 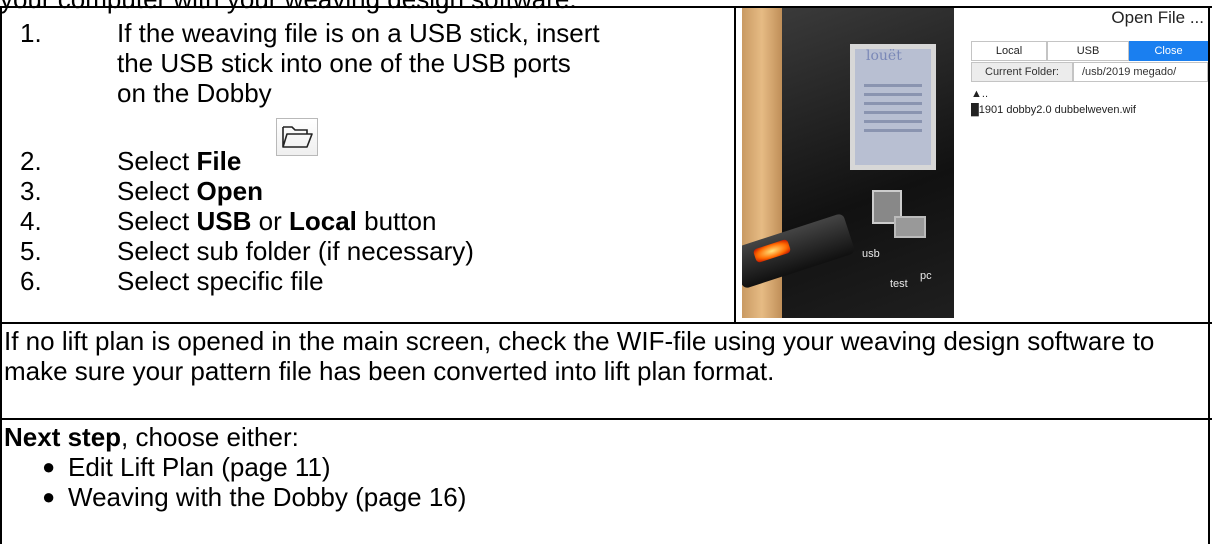 What do you see at coordinates (1, 275) in the screenshot?
I see `table-border-left` at bounding box center [1, 275].